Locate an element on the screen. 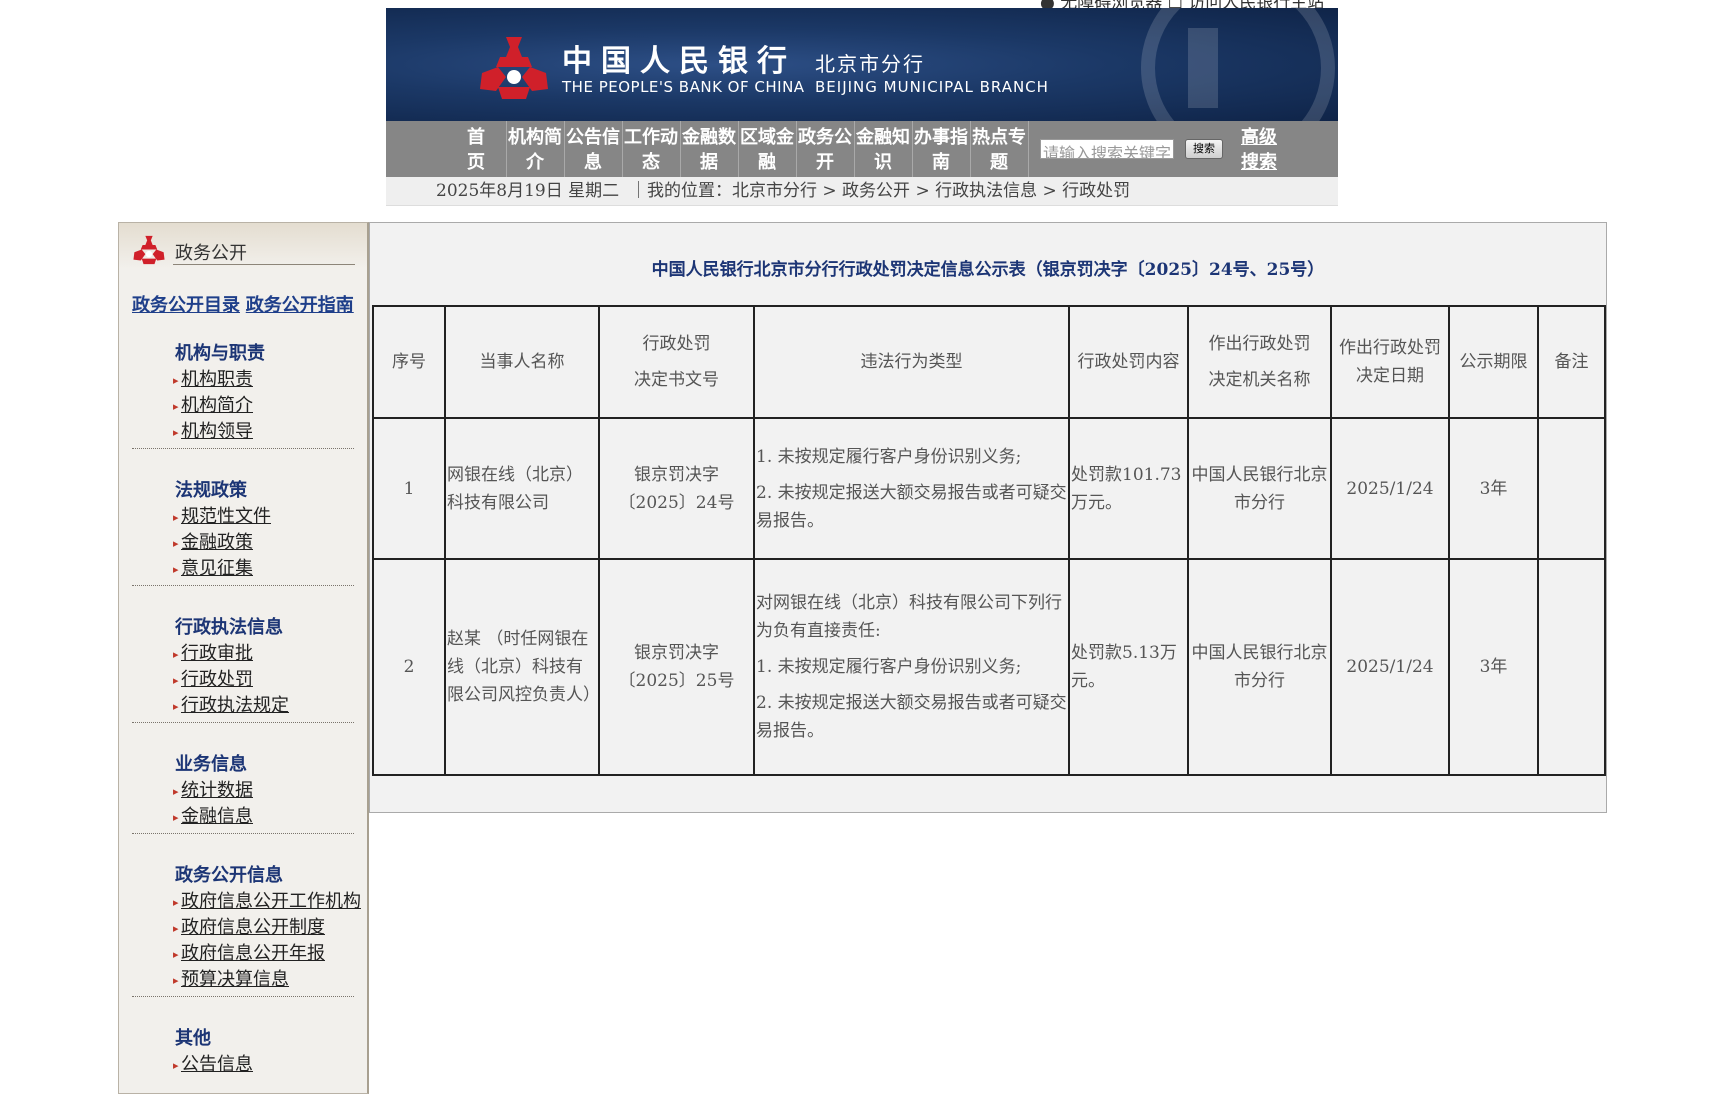 The width and height of the screenshot is (1722, 1094). sidebar-title-underline is located at coordinates (264, 264).